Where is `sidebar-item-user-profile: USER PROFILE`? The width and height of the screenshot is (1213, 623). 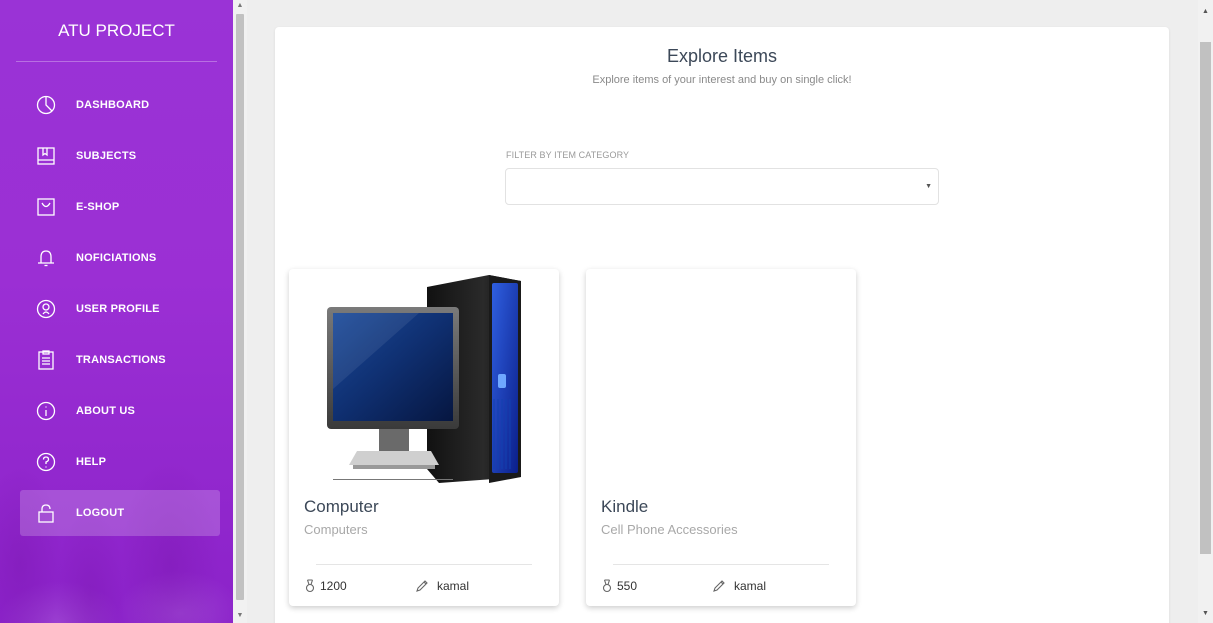
sidebar-item-user-profile: USER PROFILE is located at coordinates (120, 309).